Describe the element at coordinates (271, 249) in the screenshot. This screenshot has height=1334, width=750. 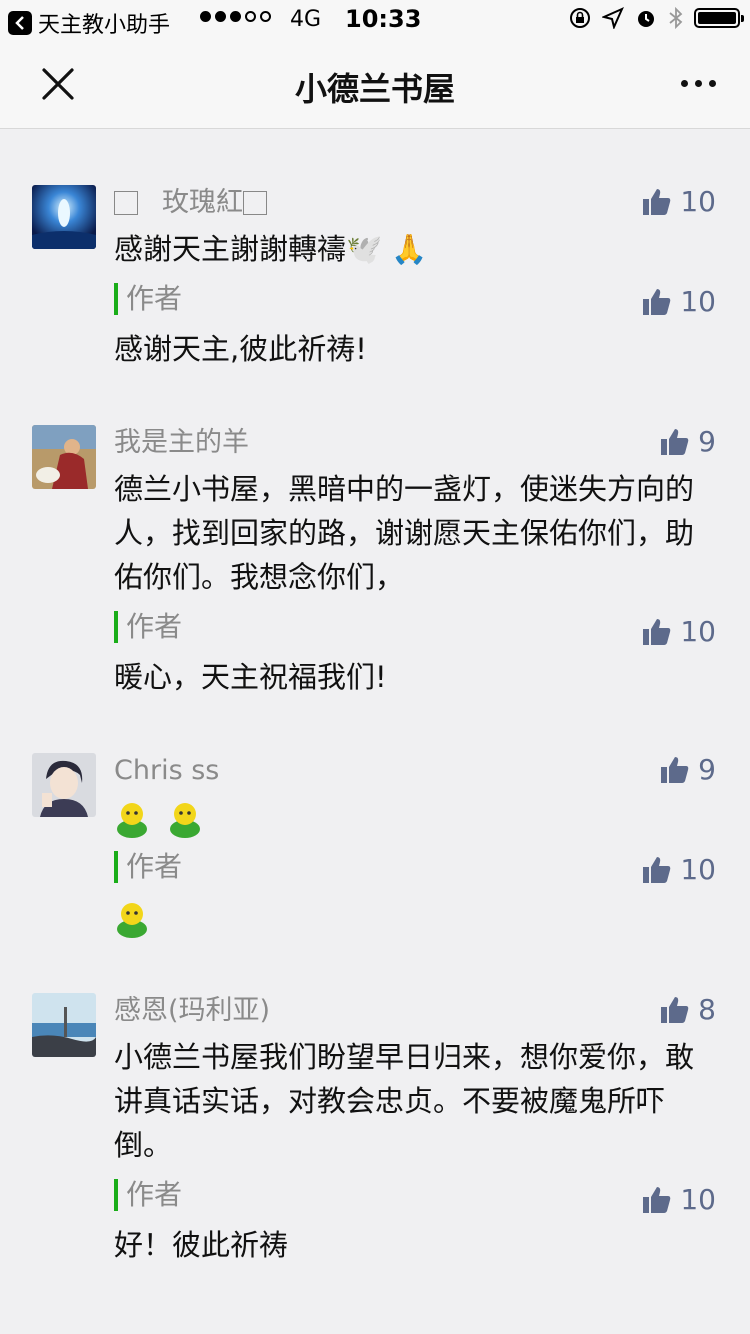
I see `comment-text: 感謝天主謝謝轉禱🕊️ 🙏` at that location.